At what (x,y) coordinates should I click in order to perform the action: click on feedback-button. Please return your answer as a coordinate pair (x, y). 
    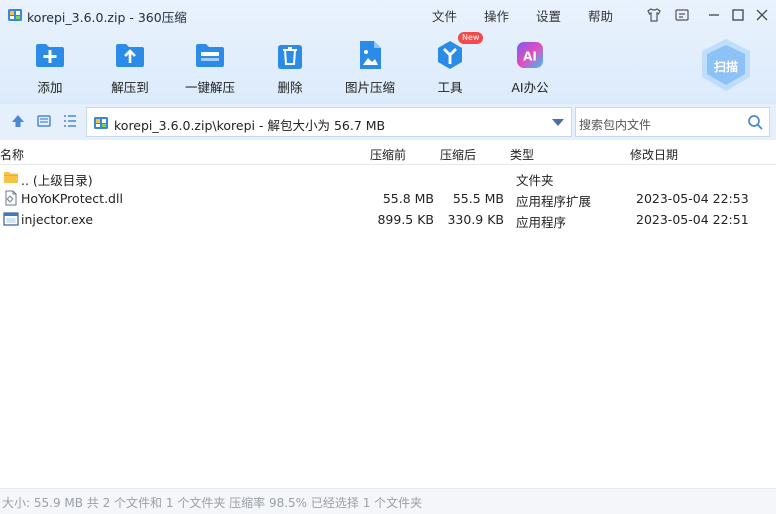
    Looking at the image, I should click on (682, 15).